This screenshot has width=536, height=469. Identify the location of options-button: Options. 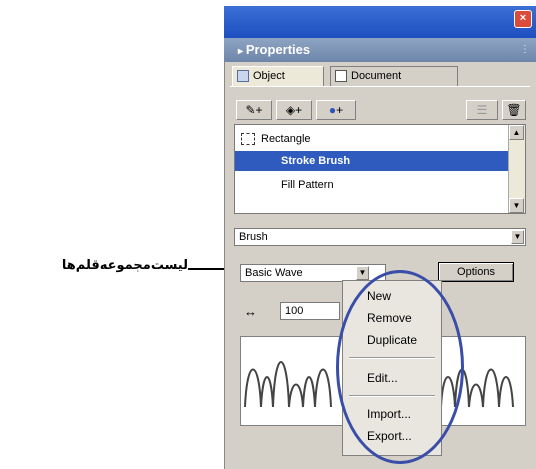
(476, 272).